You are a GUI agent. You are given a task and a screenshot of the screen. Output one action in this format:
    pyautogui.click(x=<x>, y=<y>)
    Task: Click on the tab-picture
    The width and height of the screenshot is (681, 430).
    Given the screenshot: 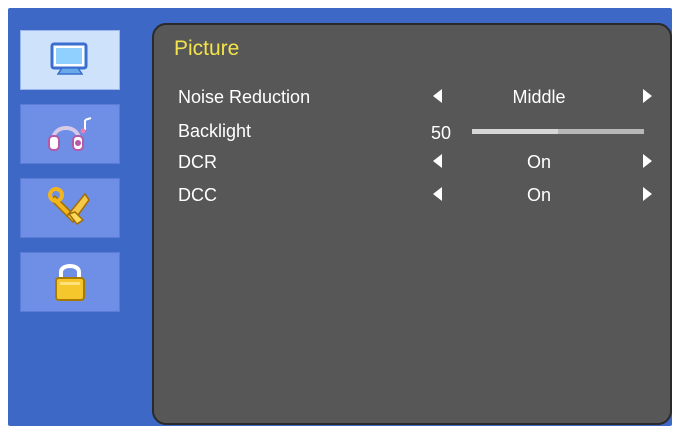 What is the action you would take?
    pyautogui.click(x=70, y=60)
    